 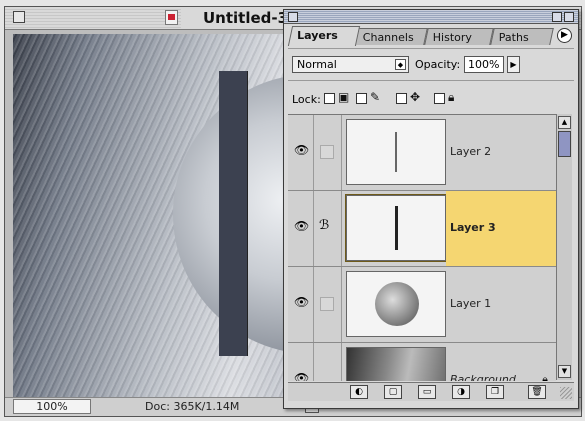 I want to click on brush-icon: ✎, so click(x=375, y=97).